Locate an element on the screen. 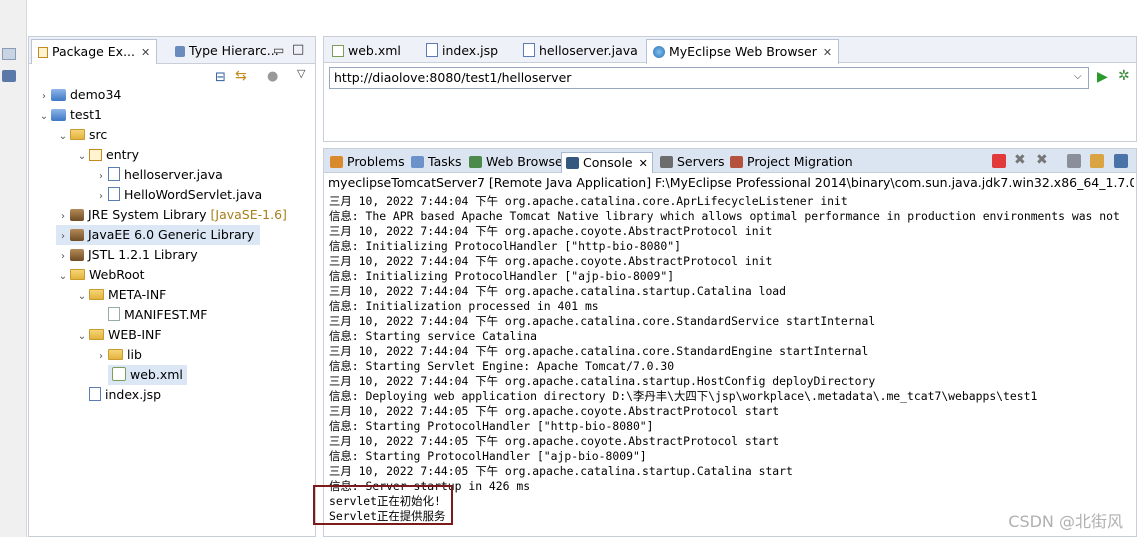 The image size is (1137, 537). web-browser-icon is located at coordinates (475, 162).